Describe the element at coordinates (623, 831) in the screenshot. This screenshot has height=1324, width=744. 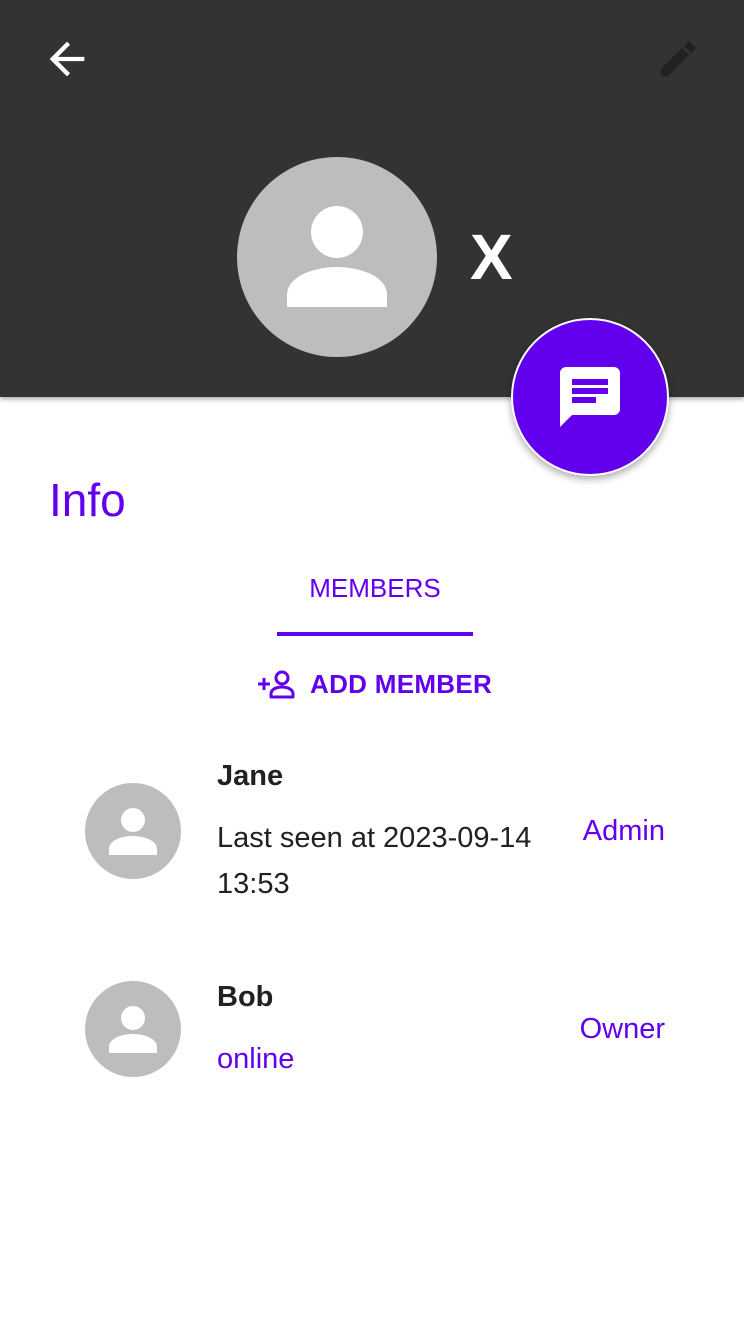
I see `member-role: Admin` at that location.